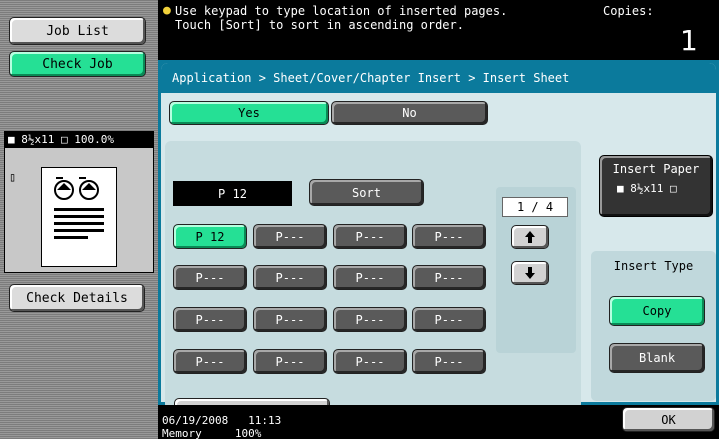 The image size is (719, 439). Describe the element at coordinates (319, 25) in the screenshot. I see `message-line-2: Touch [Sort] to sort in ascending order.` at that location.